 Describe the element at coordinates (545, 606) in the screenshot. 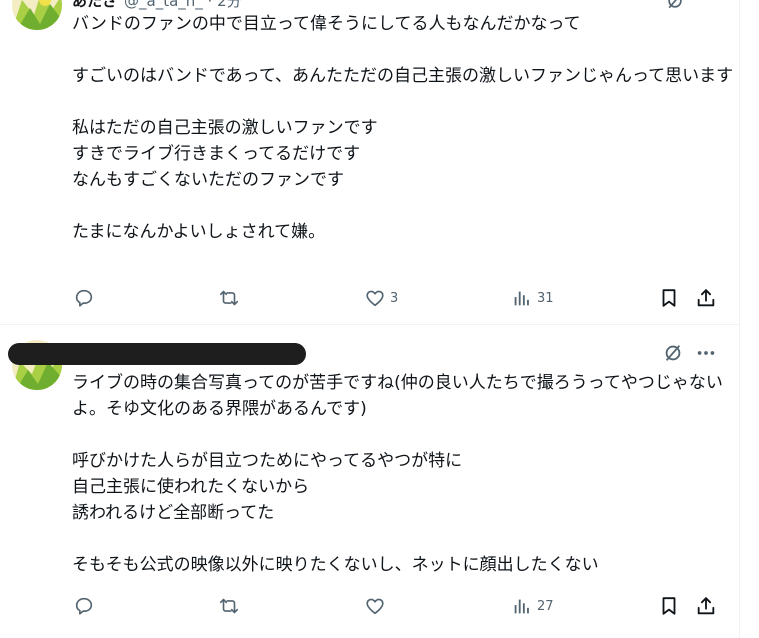

I see `view-count: 27` at that location.